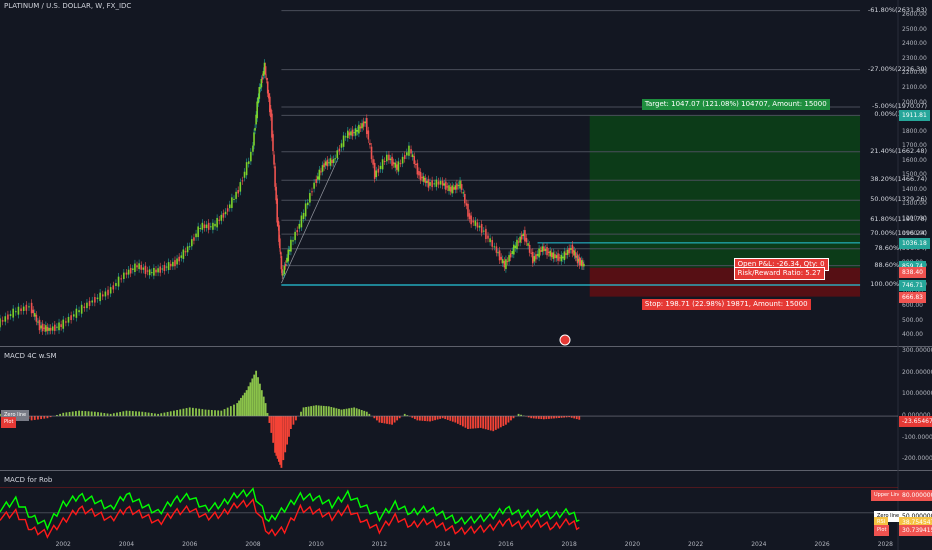 The image size is (932, 550). Describe the element at coordinates (316, 544) in the screenshot. I see `x-tick-2010: 2010` at that location.